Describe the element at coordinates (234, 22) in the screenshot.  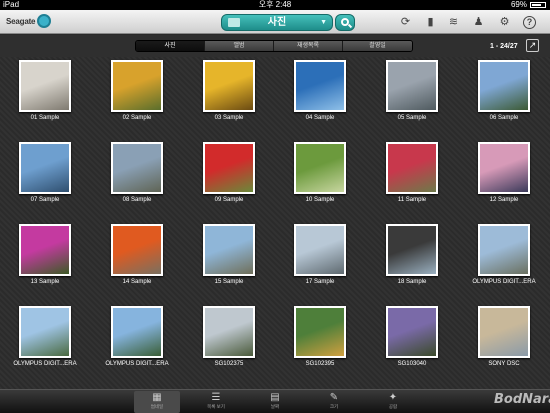
I see `folder-icon` at that location.